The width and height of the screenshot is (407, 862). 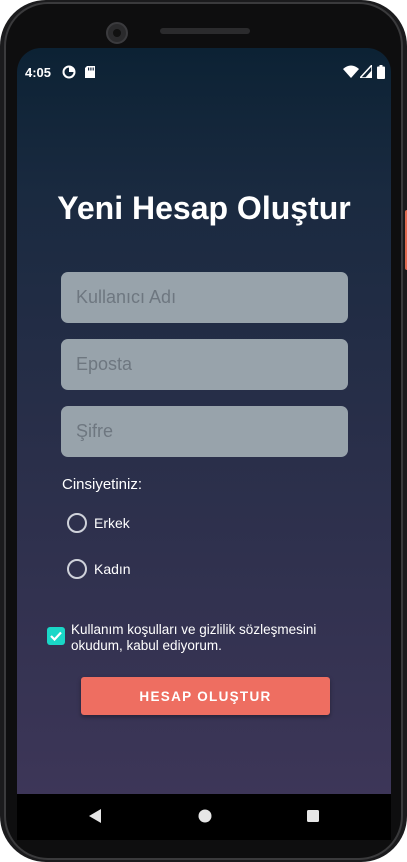 I want to click on username-placeholder: Kullanıcı Adı, so click(x=126, y=297).